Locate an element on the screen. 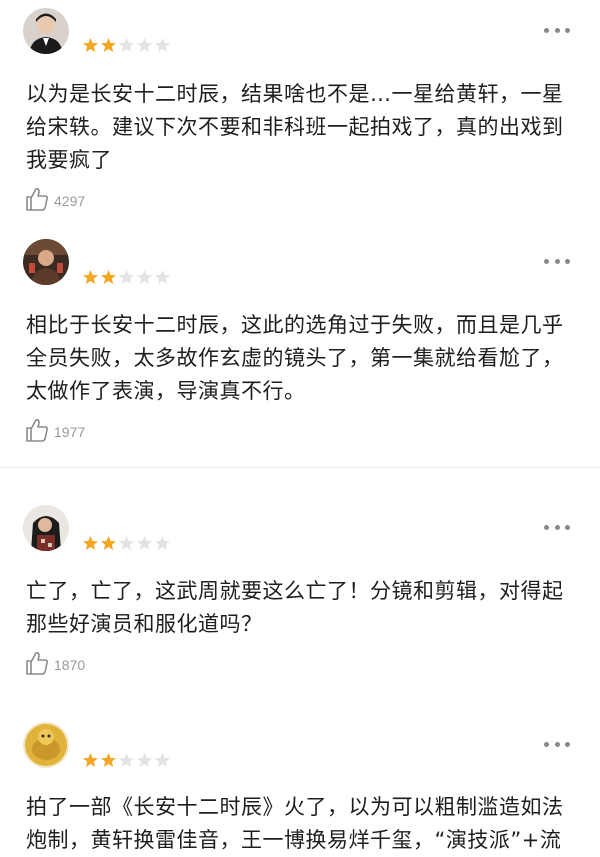  like-button: 1870 is located at coordinates (55, 665).